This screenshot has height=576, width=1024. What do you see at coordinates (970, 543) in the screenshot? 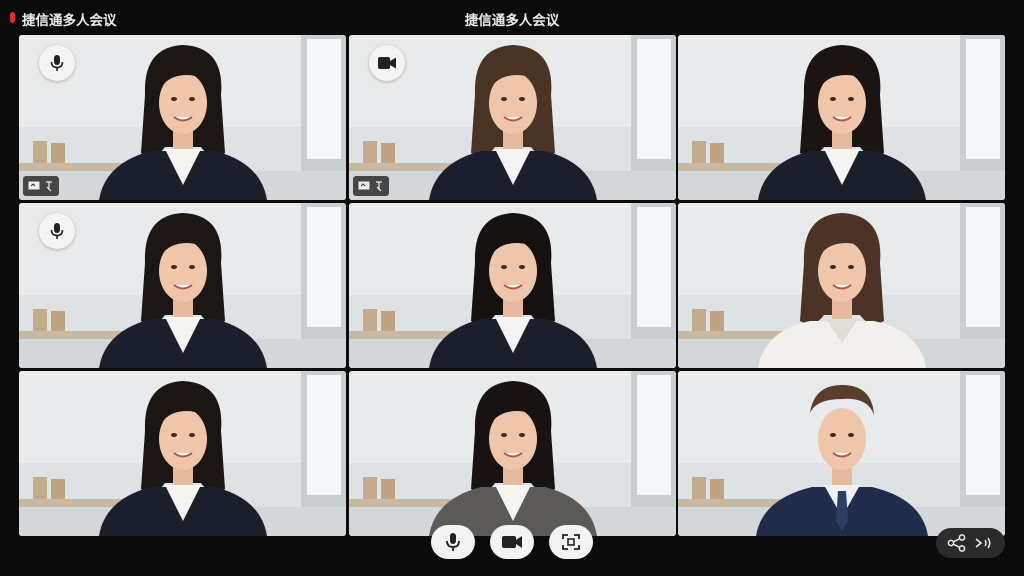
I see `side-controls` at bounding box center [970, 543].